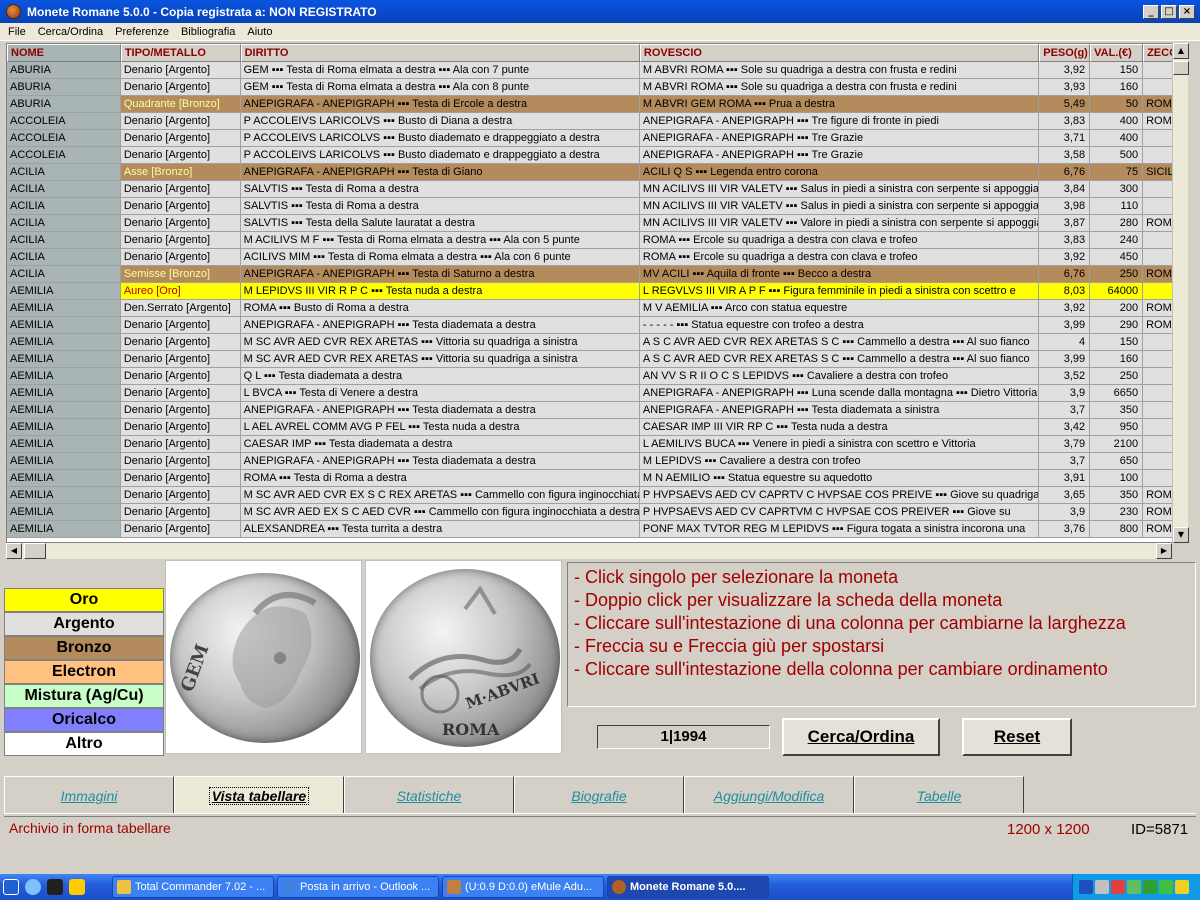 The width and height of the screenshot is (1200, 900). Describe the element at coordinates (1182, 887) in the screenshot. I see `warning-icon` at that location.